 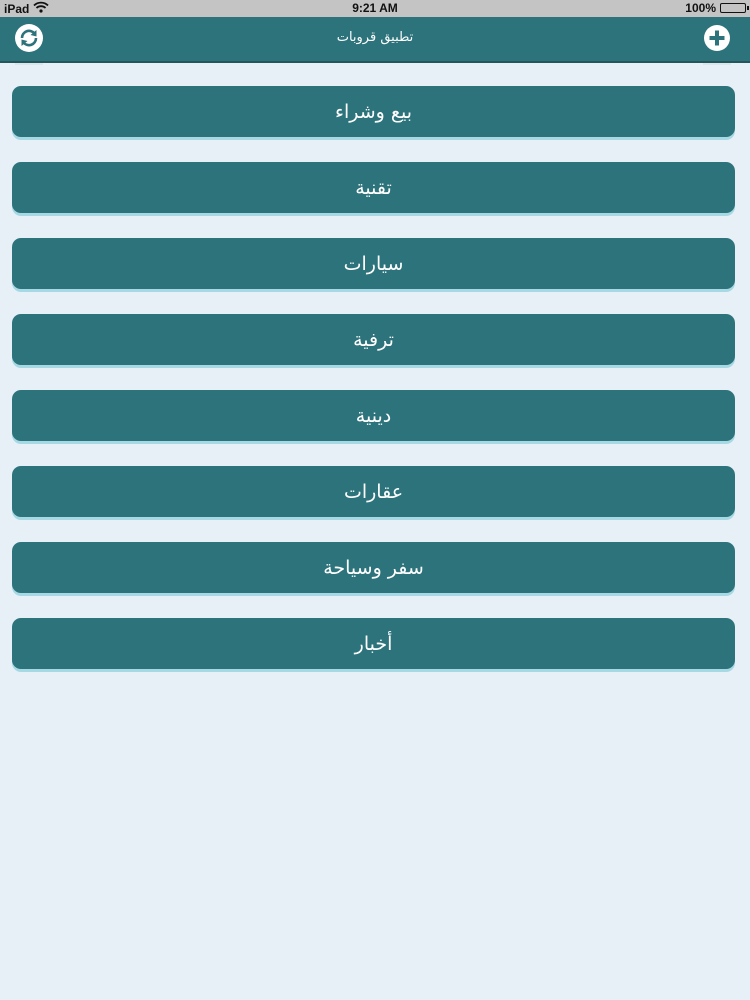 What do you see at coordinates (375, 37) in the screenshot?
I see `nav-title: تطبيق قروبات` at bounding box center [375, 37].